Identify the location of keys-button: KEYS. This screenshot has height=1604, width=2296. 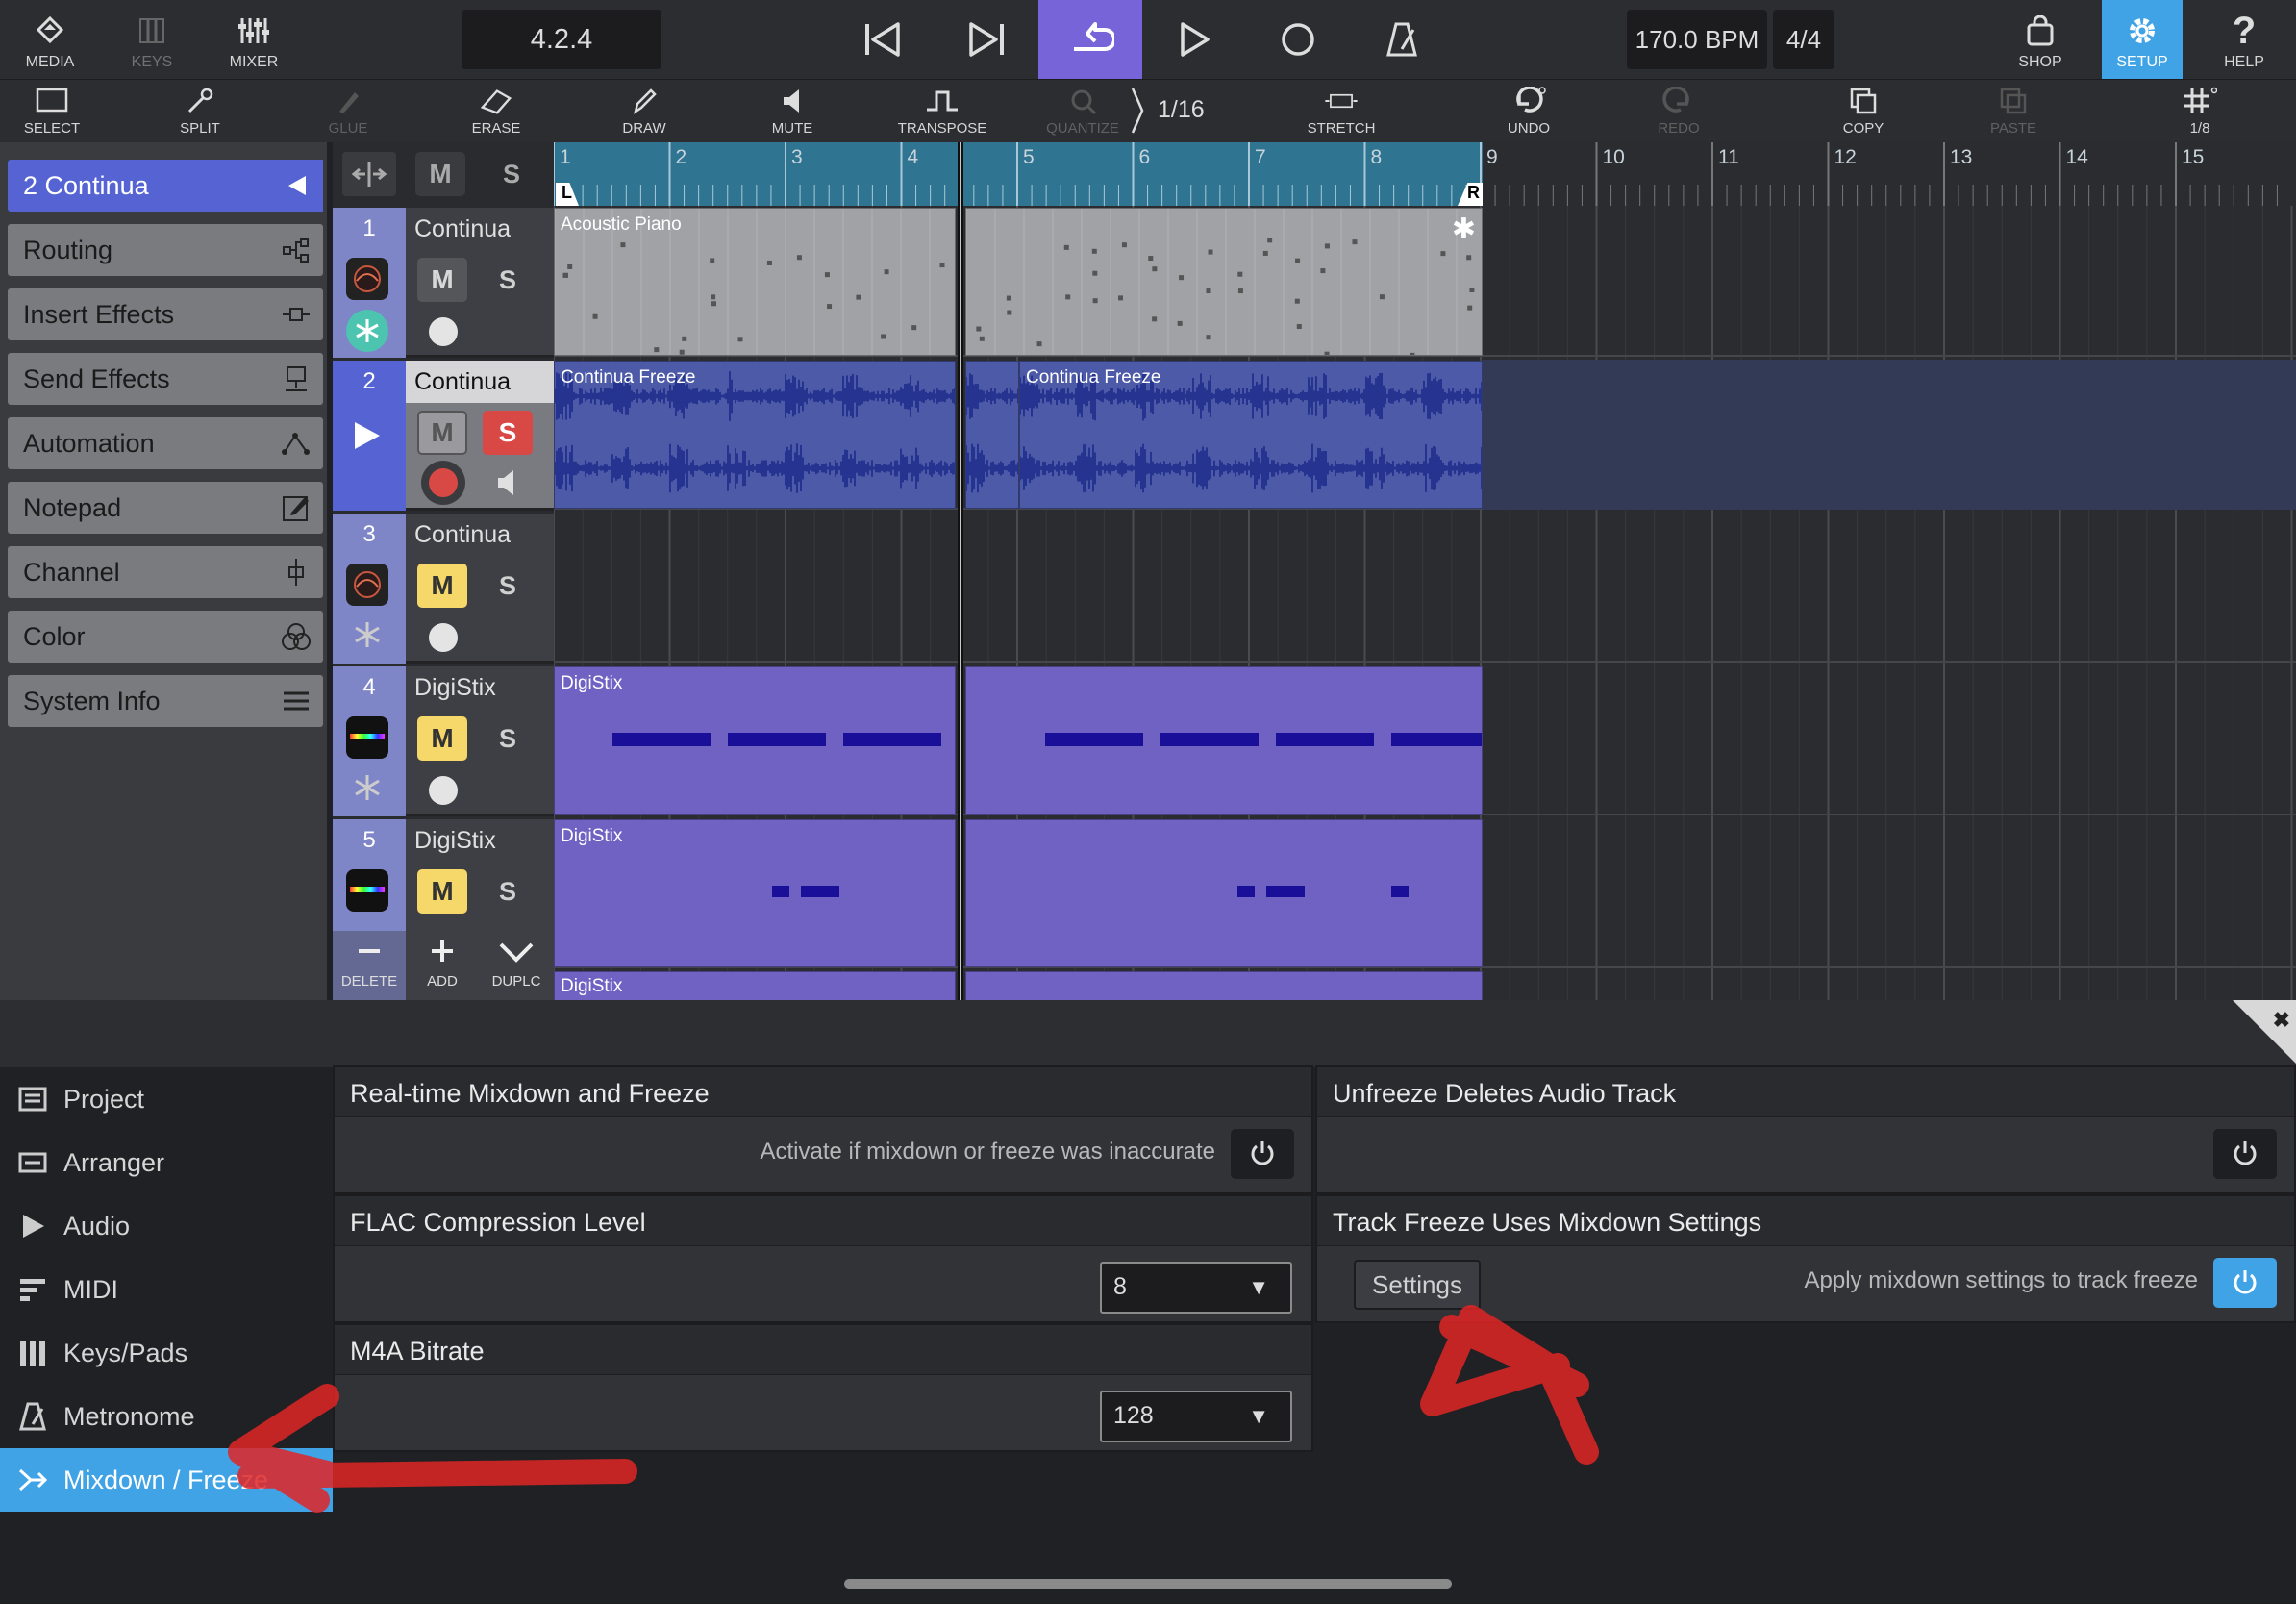
(152, 39).